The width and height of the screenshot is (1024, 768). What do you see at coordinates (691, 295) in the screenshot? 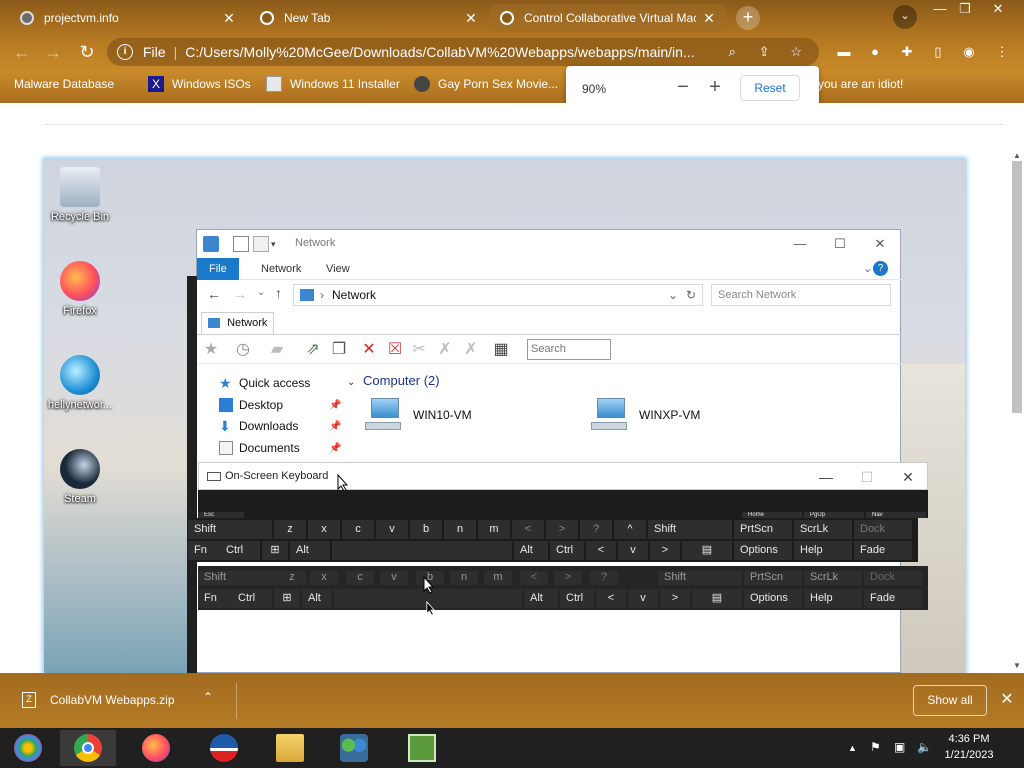
I see `refresh-icon: ↻` at bounding box center [691, 295].